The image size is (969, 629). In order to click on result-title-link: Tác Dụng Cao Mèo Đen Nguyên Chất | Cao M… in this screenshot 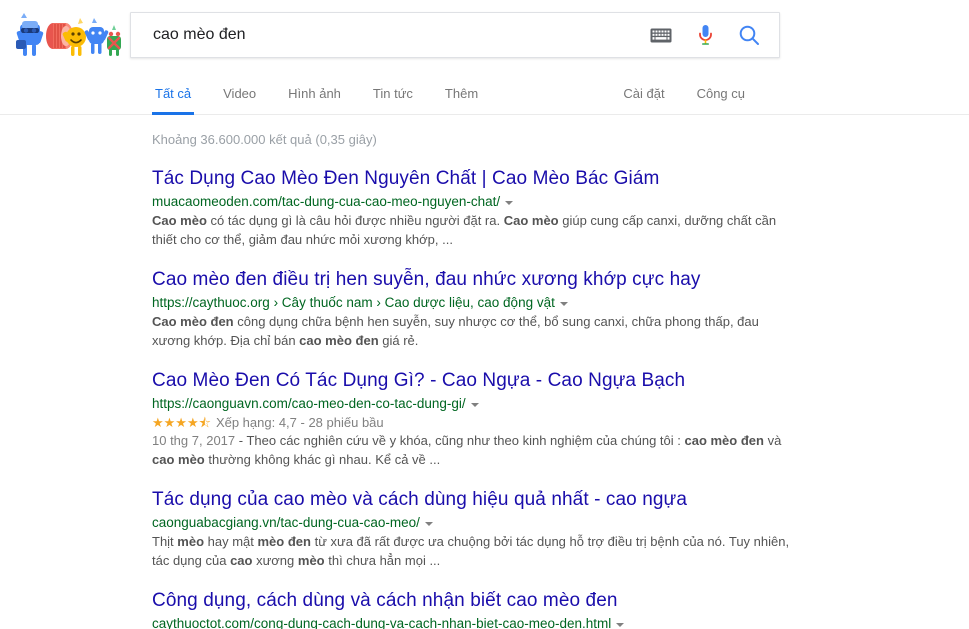, I will do `click(472, 179)`.